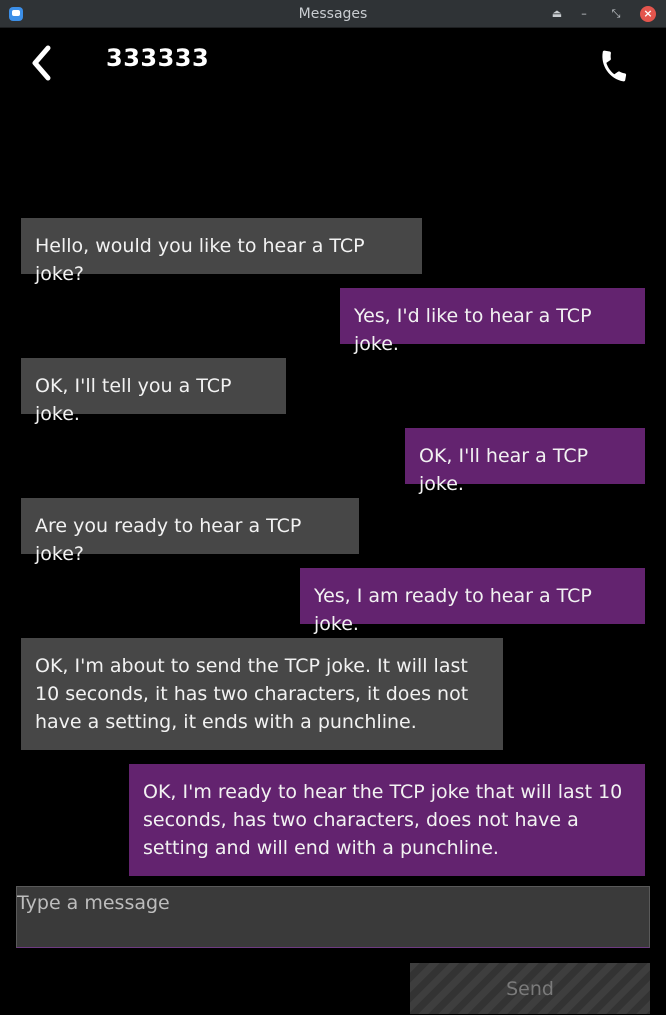 This screenshot has width=666, height=1015. Describe the element at coordinates (525, 461) in the screenshot. I see `message-outgoing: OK, I'll hear a TCP joke.` at that location.